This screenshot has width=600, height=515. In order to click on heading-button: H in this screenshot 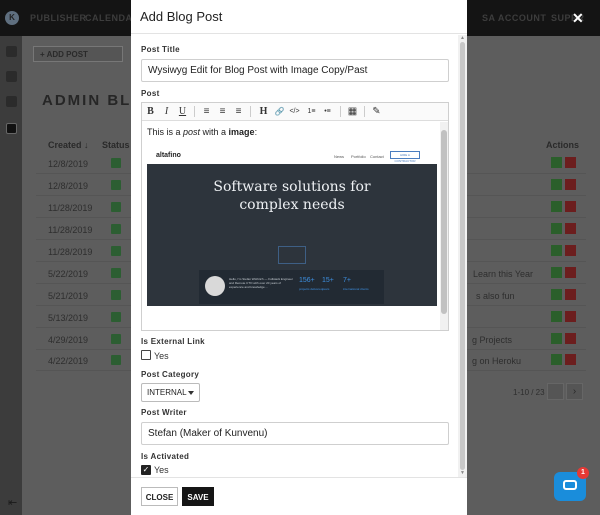, I will do `click(263, 111)`.